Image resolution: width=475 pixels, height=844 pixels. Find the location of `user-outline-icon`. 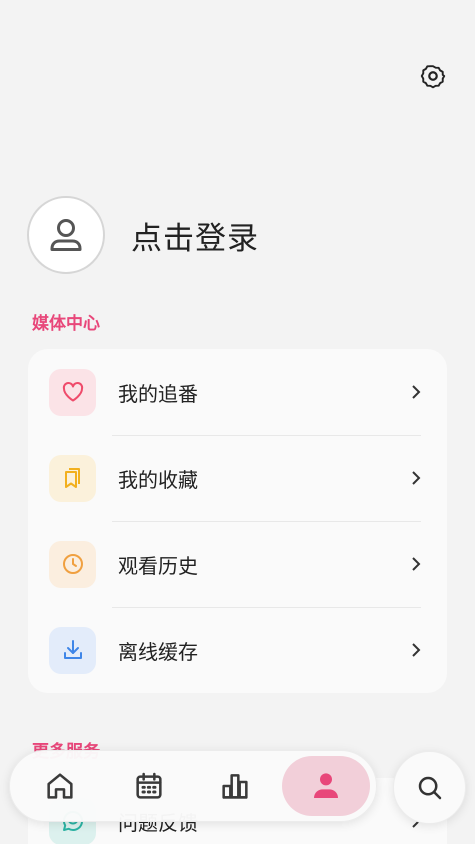

user-outline-icon is located at coordinates (66, 235).